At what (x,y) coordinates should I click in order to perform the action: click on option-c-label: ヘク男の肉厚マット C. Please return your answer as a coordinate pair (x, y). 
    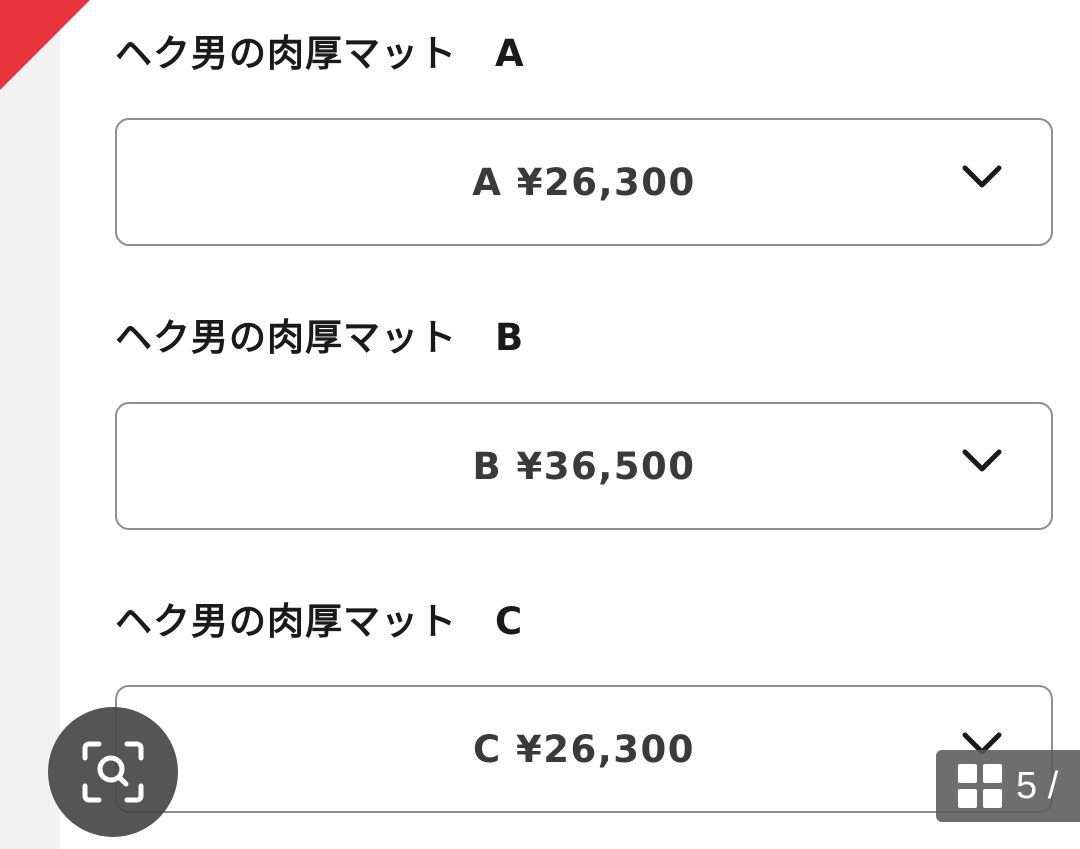
    Looking at the image, I should click on (319, 621).